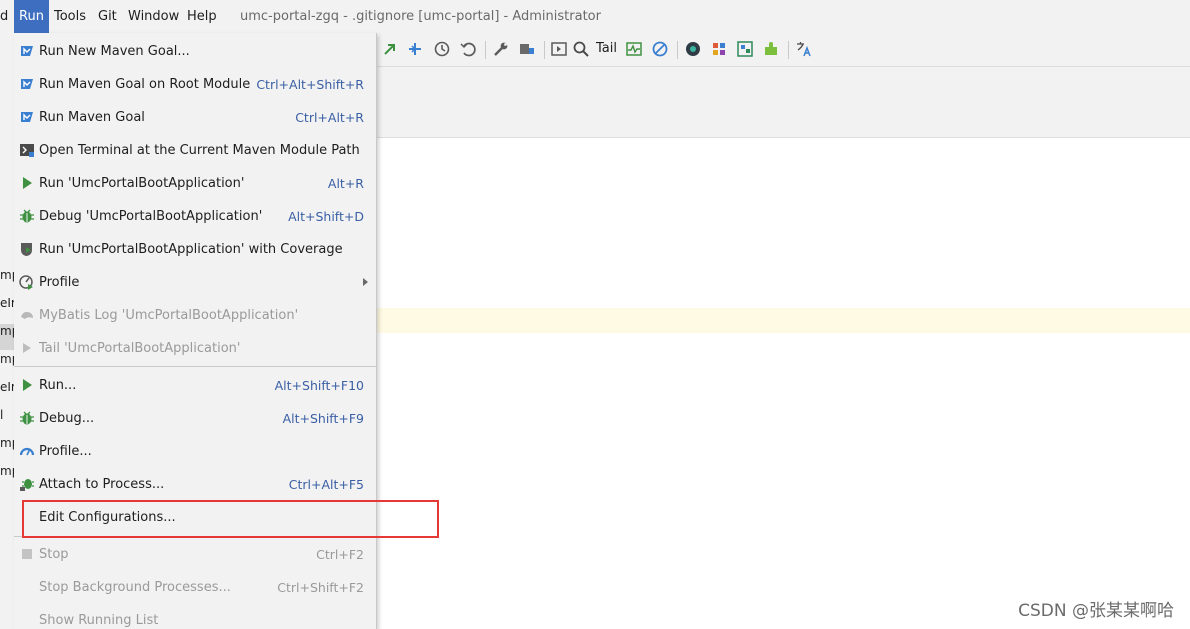 The width and height of the screenshot is (1190, 629). I want to click on puzzle-plugin-icon, so click(771, 49).